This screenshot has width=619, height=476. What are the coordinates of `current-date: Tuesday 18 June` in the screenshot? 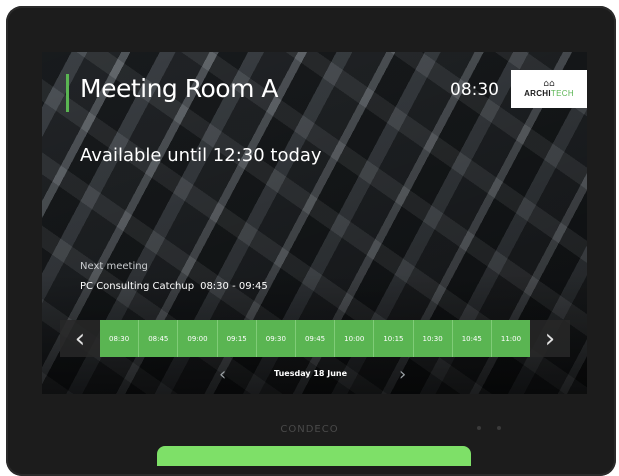 It's located at (311, 373).